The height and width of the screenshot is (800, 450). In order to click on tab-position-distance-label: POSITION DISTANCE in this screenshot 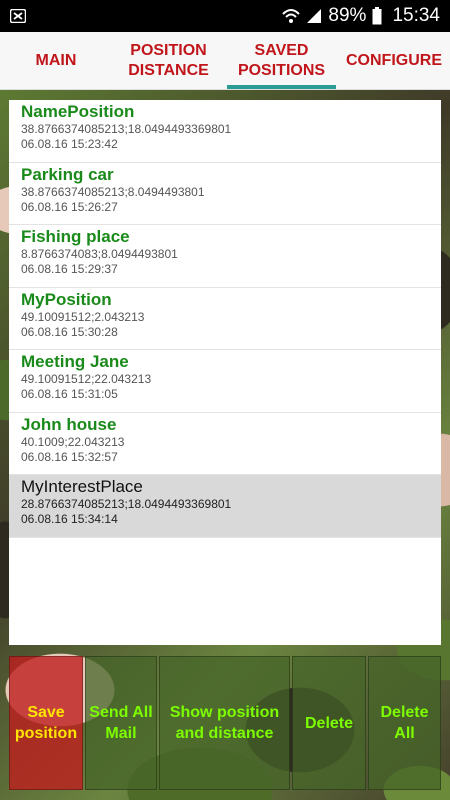, I will do `click(168, 61)`.